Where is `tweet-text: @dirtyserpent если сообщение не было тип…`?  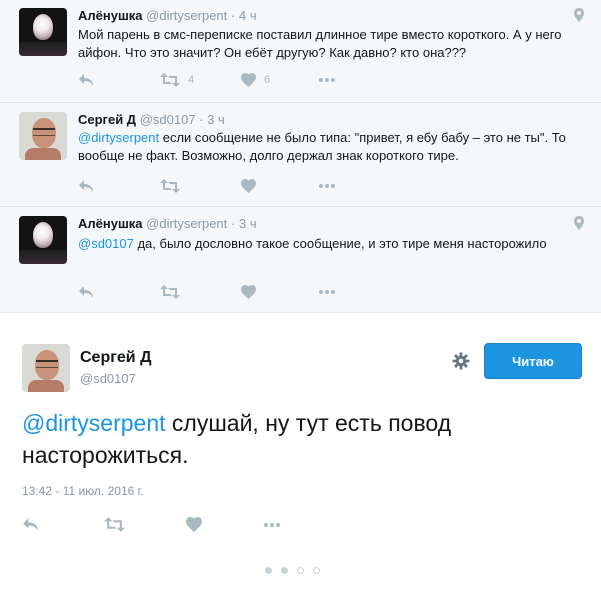 tweet-text: @dirtyserpent если сообщение не было тип… is located at coordinates (328, 147).